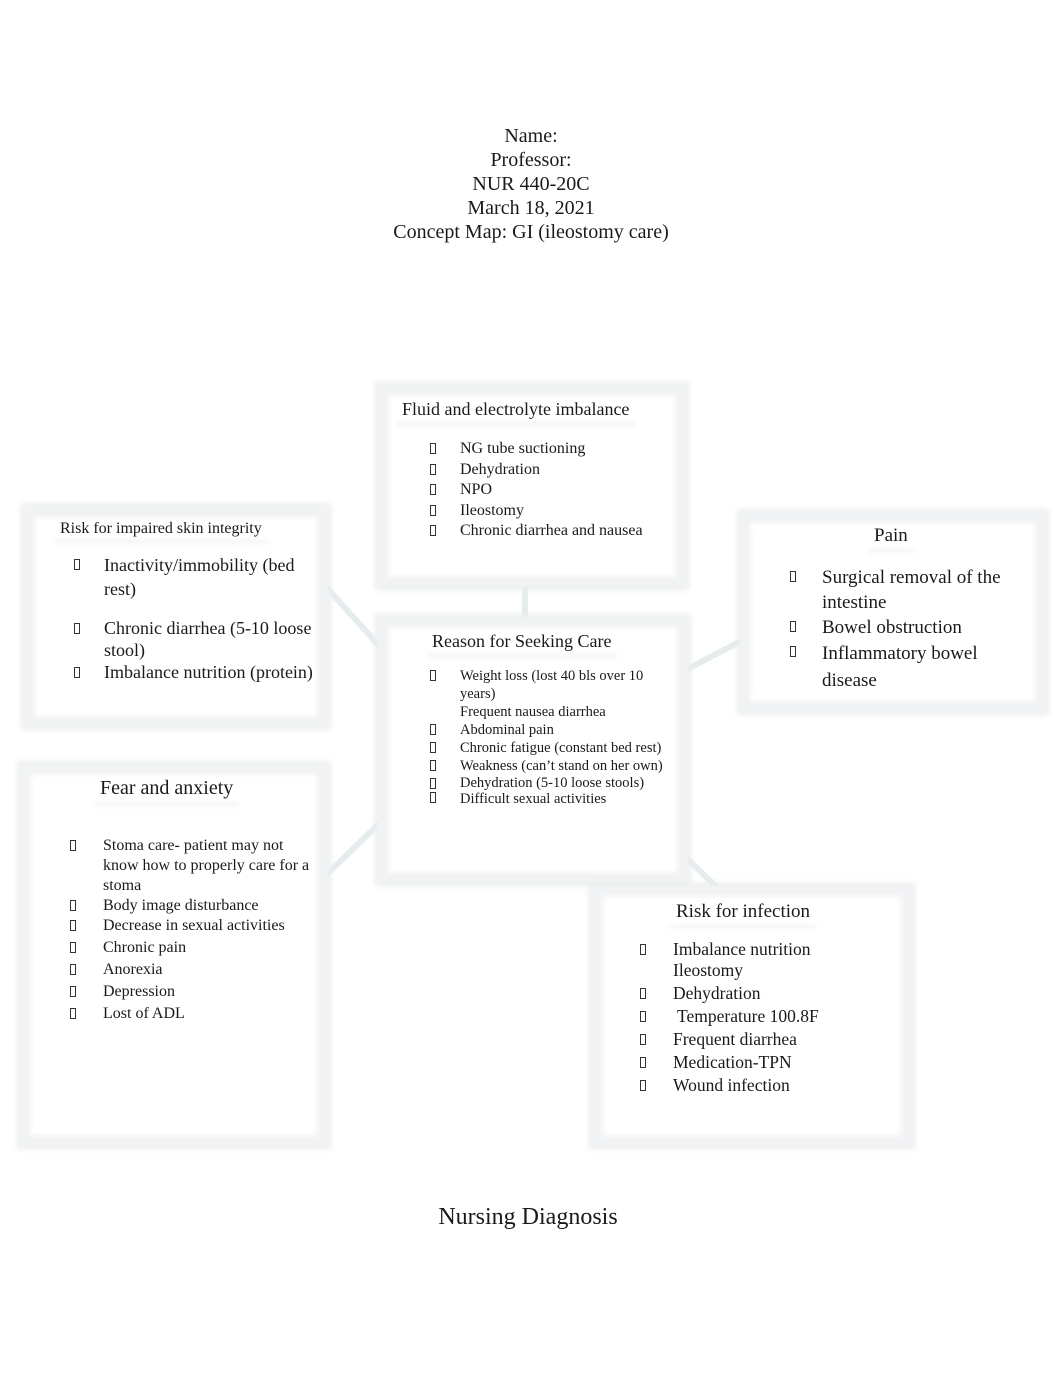  What do you see at coordinates (531, 208) in the screenshot?
I see `document-date: March 18, 2021` at bounding box center [531, 208].